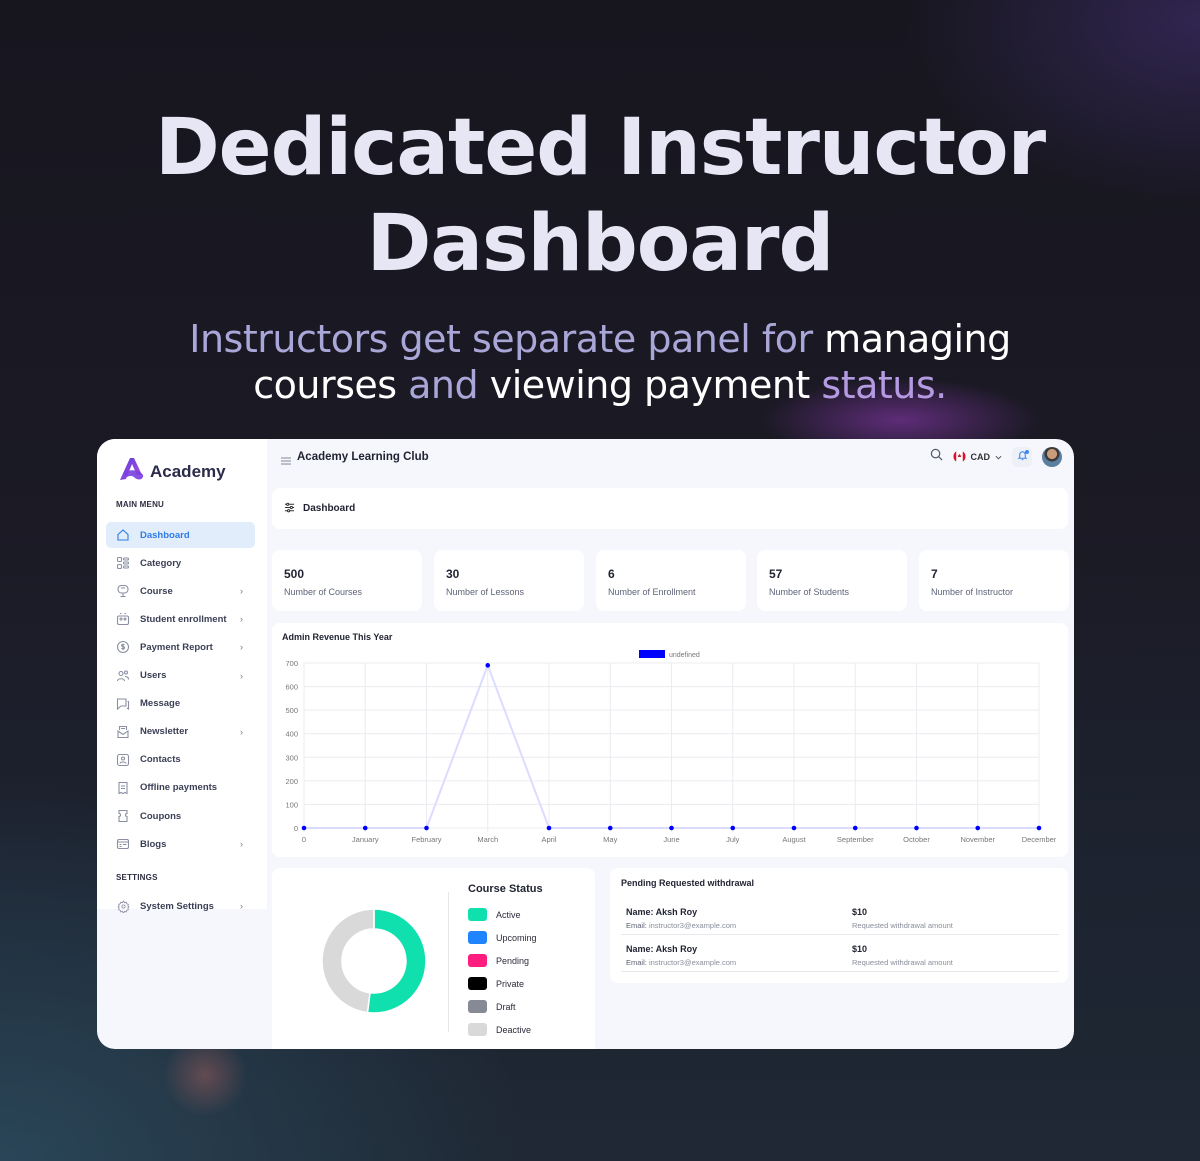 This screenshot has height=1161, width=1200. Describe the element at coordinates (289, 509) in the screenshot. I see `sliders-icon` at that location.